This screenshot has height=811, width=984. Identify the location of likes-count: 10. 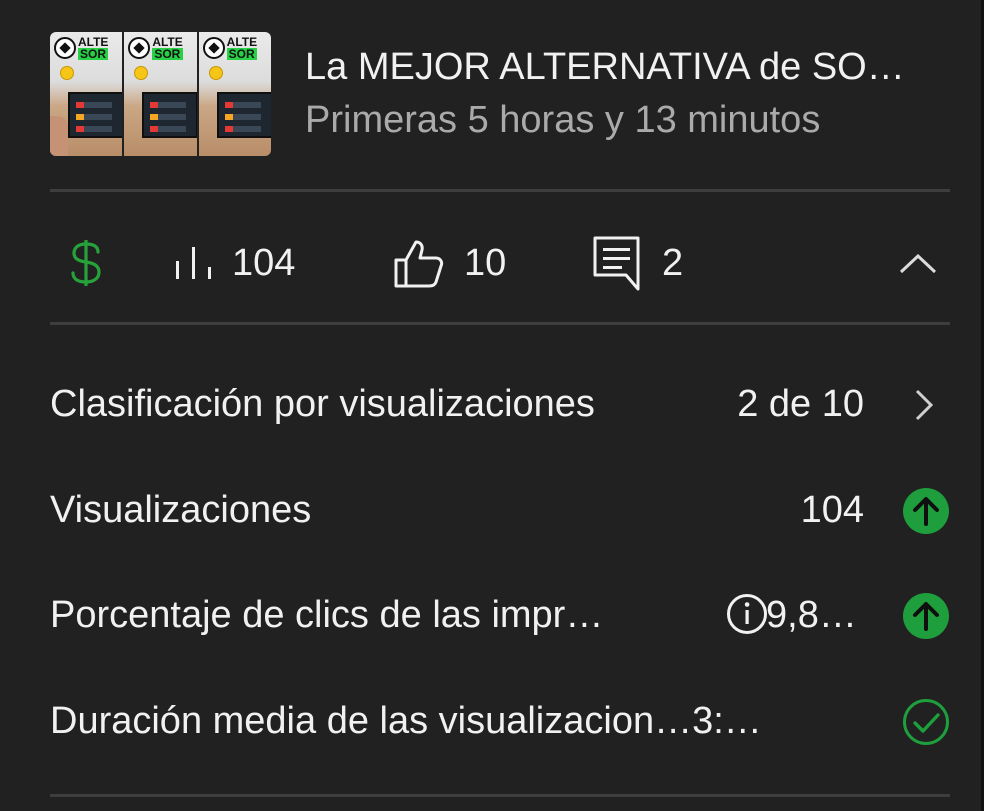
(485, 263).